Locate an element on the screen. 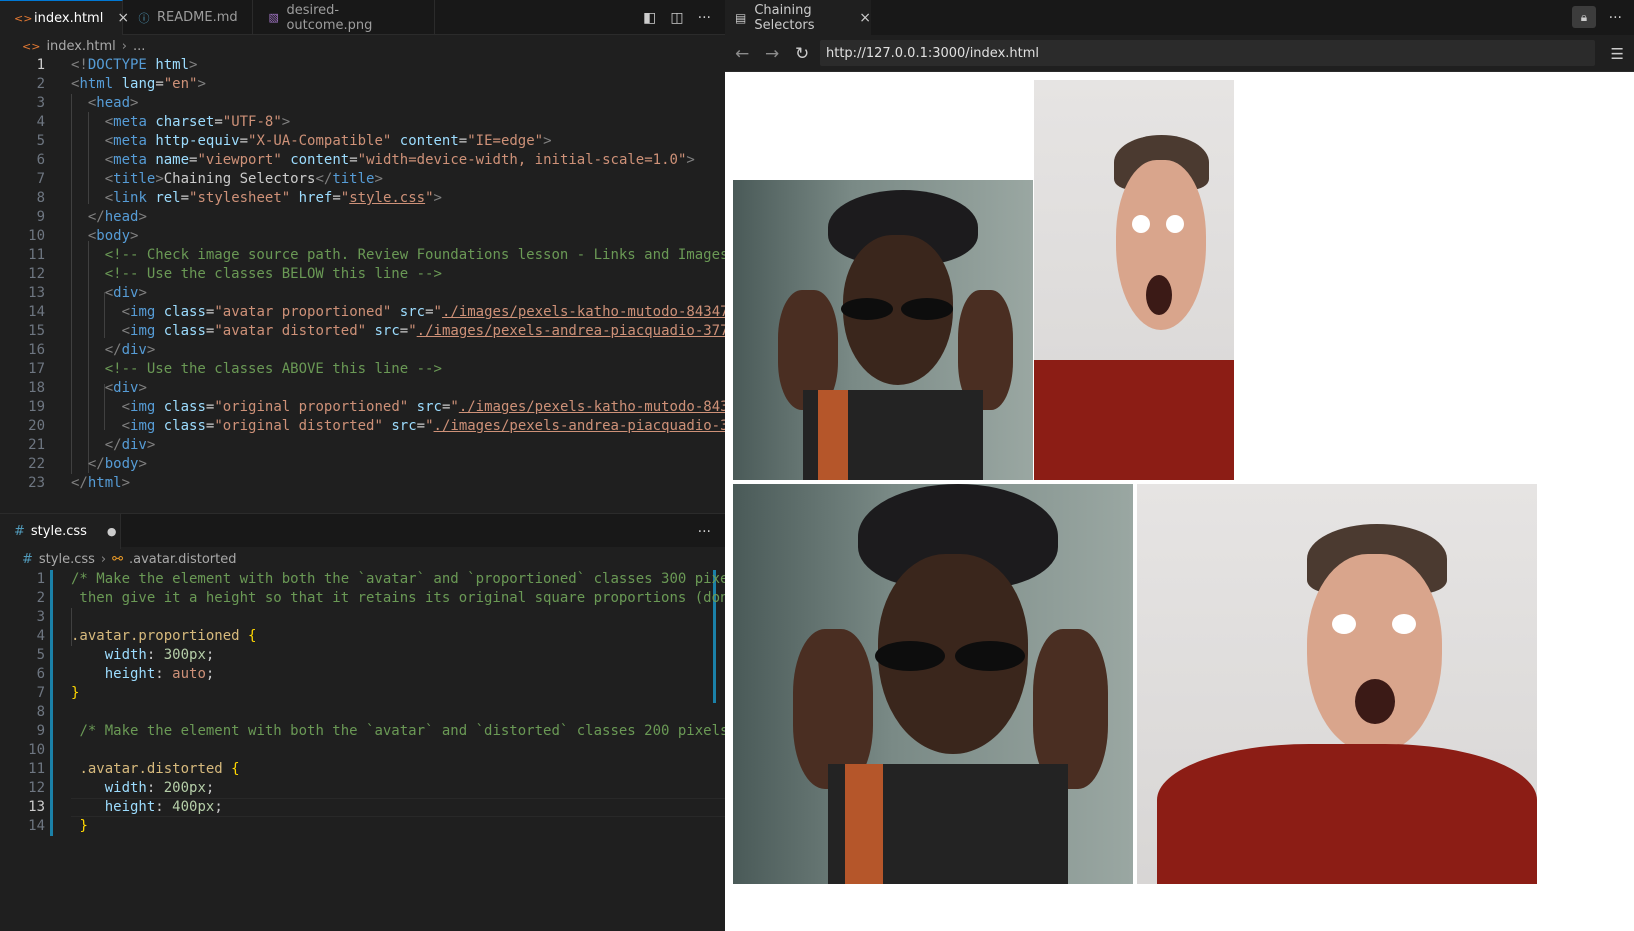 This screenshot has height=931, width=1634. tab-label: desired-outcome.png is located at coordinates (329, 17).